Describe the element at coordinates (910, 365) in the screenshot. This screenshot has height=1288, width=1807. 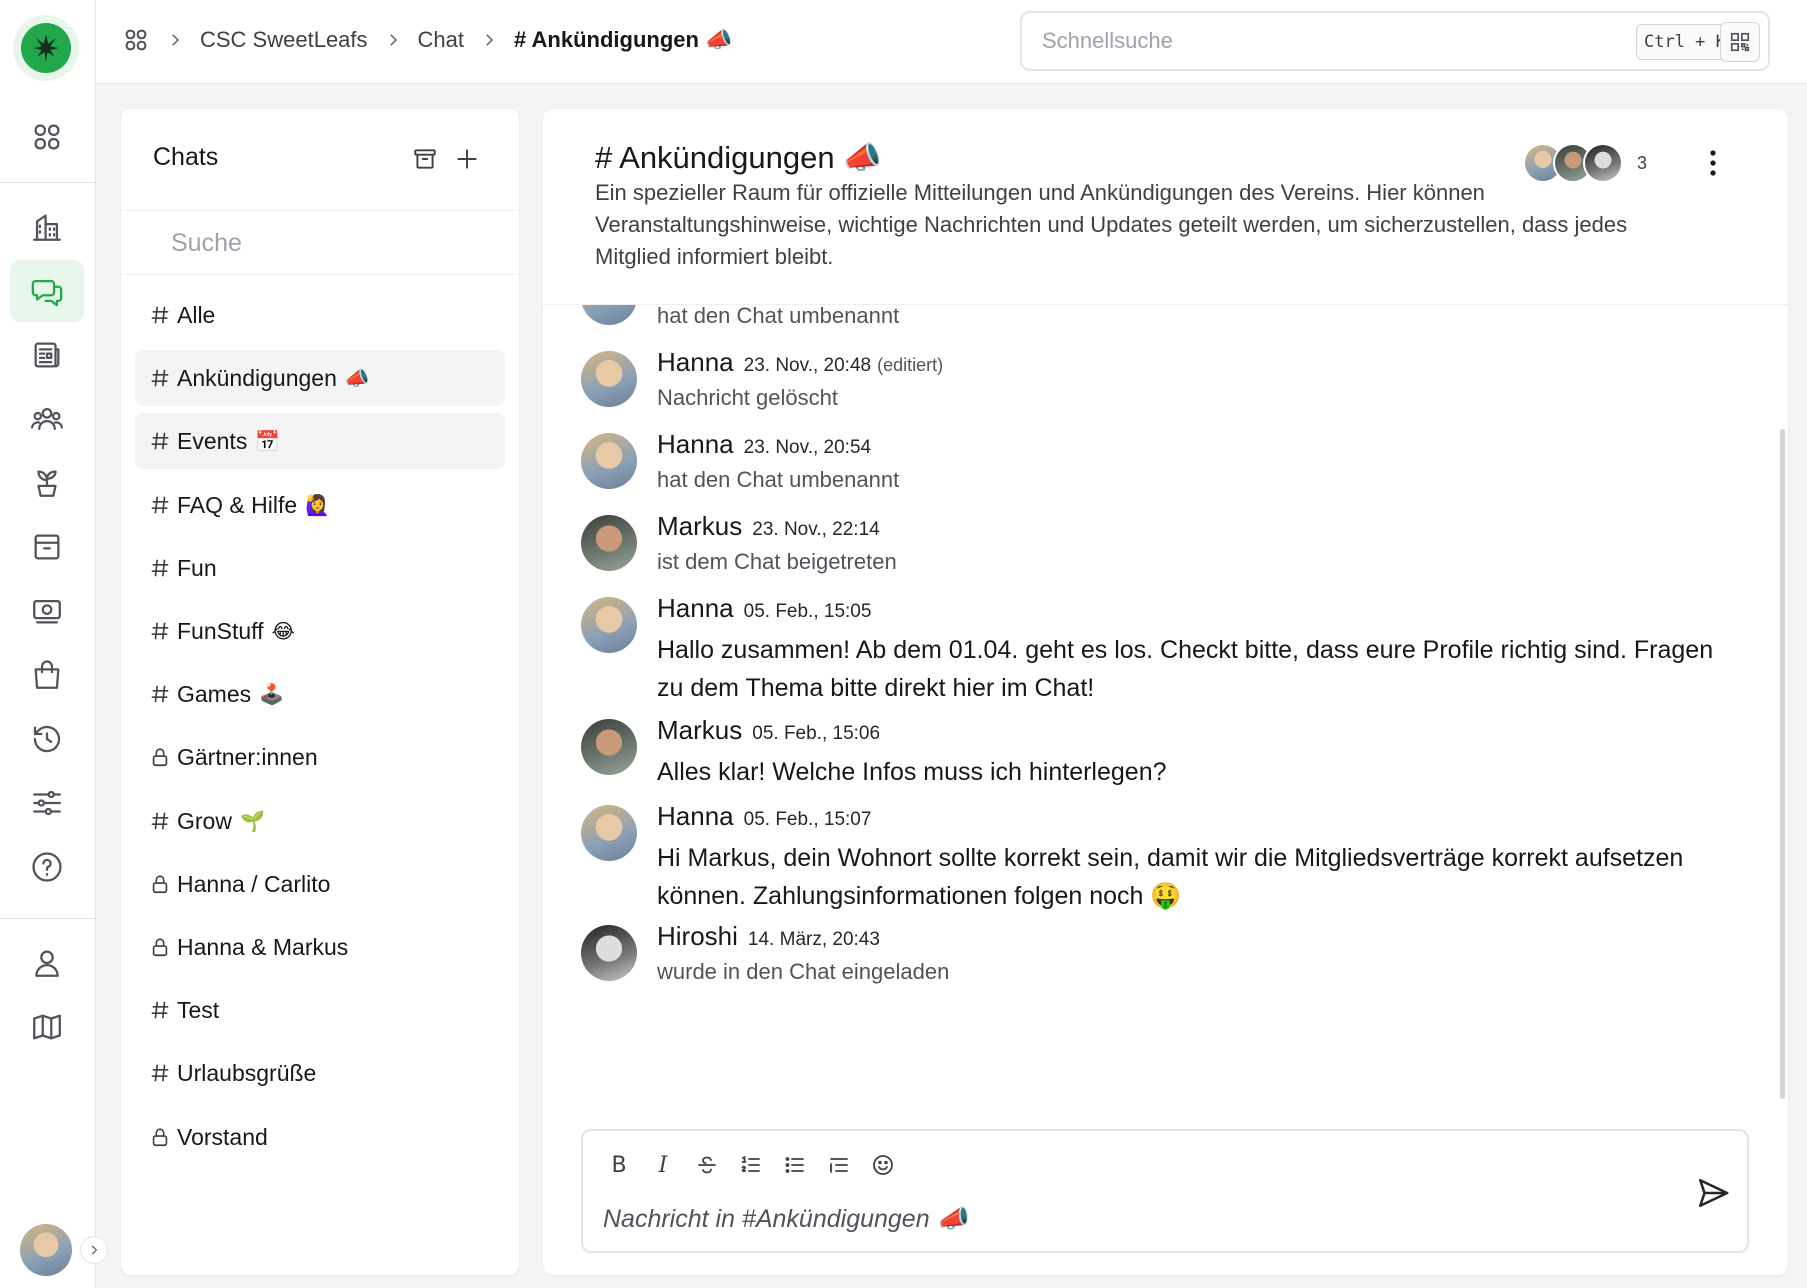
I see `edited-label: (editiert)` at that location.